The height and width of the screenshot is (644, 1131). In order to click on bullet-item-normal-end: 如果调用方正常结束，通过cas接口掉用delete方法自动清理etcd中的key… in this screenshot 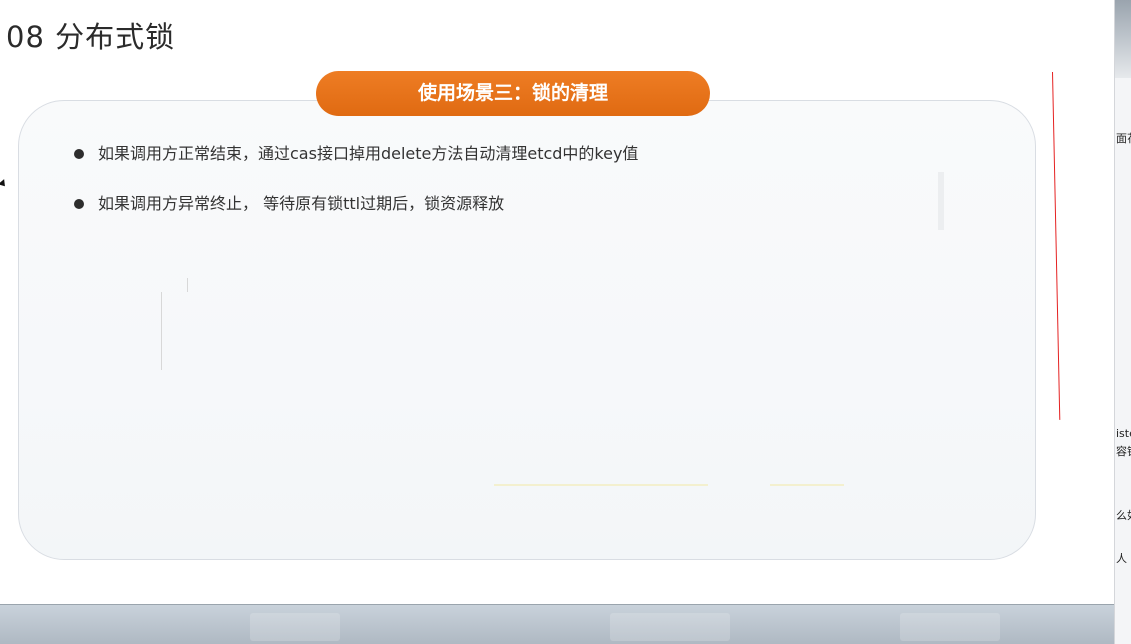, I will do `click(356, 154)`.